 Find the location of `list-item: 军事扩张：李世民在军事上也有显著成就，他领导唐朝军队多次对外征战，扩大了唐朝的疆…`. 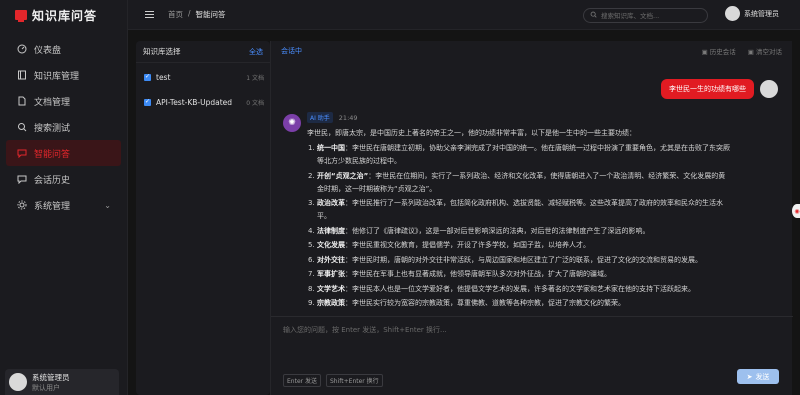

list-item: 军事扩张：李世民在军事上也有显著成就，他领导唐朝军队多次对外征战，扩大了唐朝的疆… is located at coordinates (459, 274).